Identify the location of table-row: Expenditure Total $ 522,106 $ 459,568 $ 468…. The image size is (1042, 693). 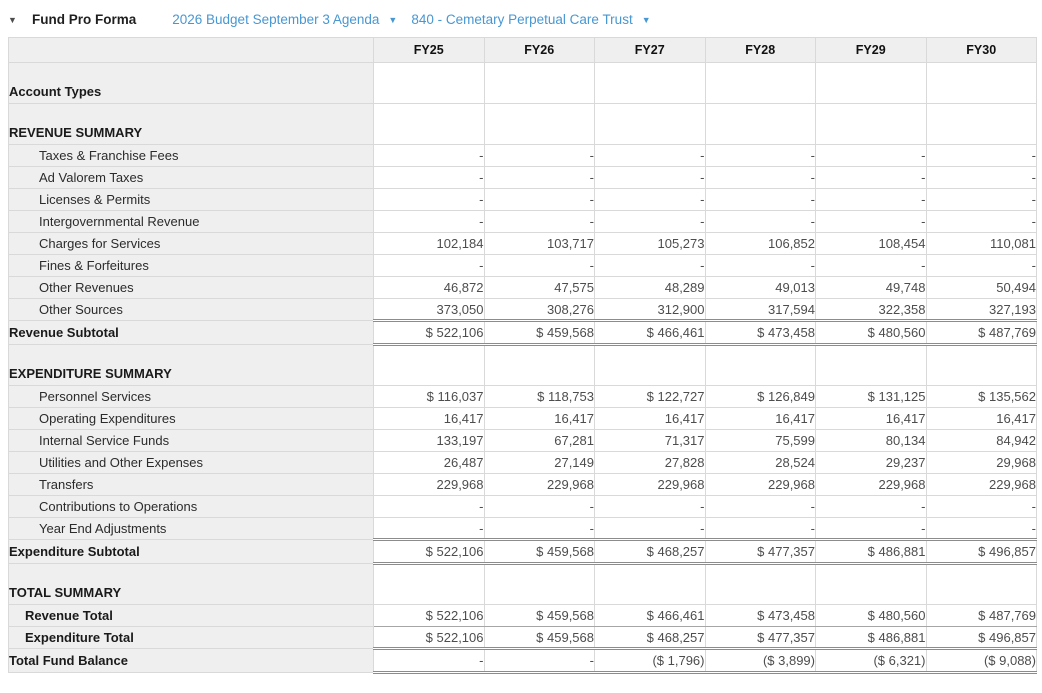
(522, 637).